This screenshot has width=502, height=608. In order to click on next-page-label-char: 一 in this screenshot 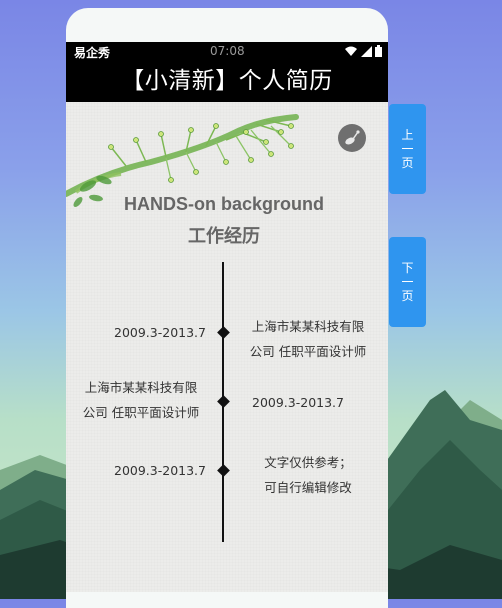, I will do `click(407, 282)`.